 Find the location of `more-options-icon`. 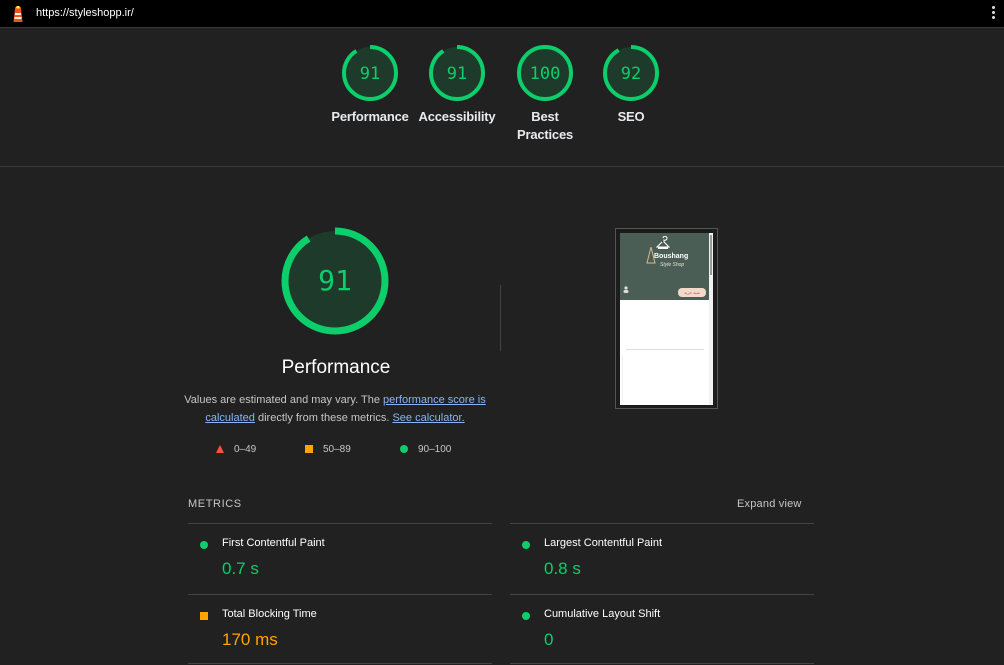

more-options-icon is located at coordinates (993, 14).